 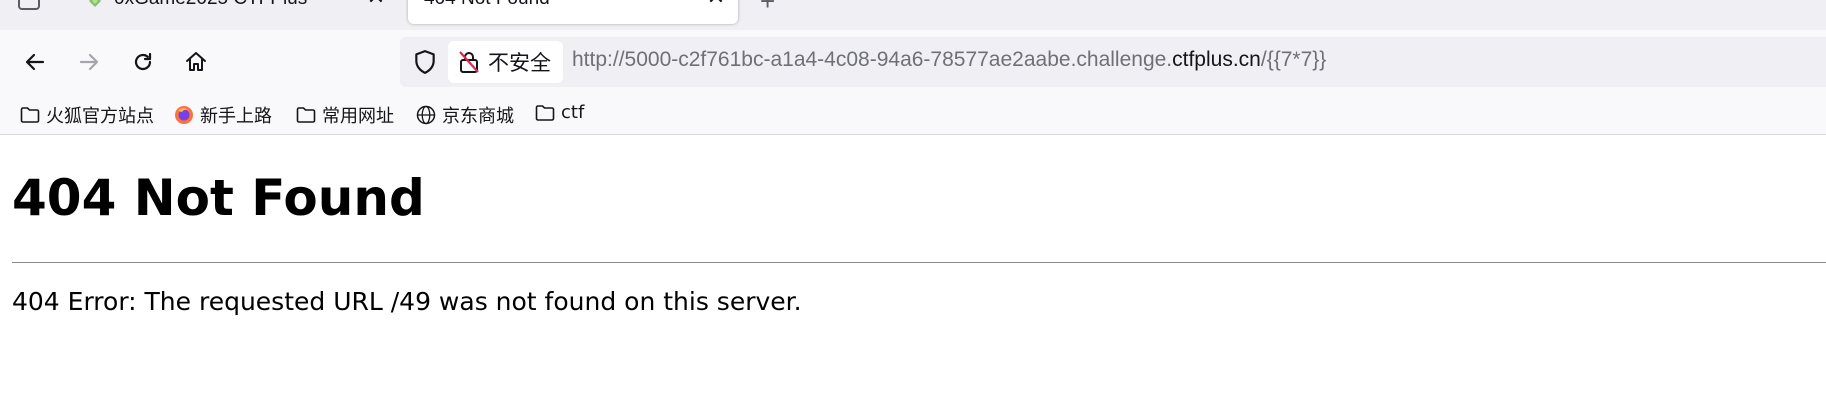 I want to click on bookmark-getting-started: 新手上路, so click(x=223, y=115).